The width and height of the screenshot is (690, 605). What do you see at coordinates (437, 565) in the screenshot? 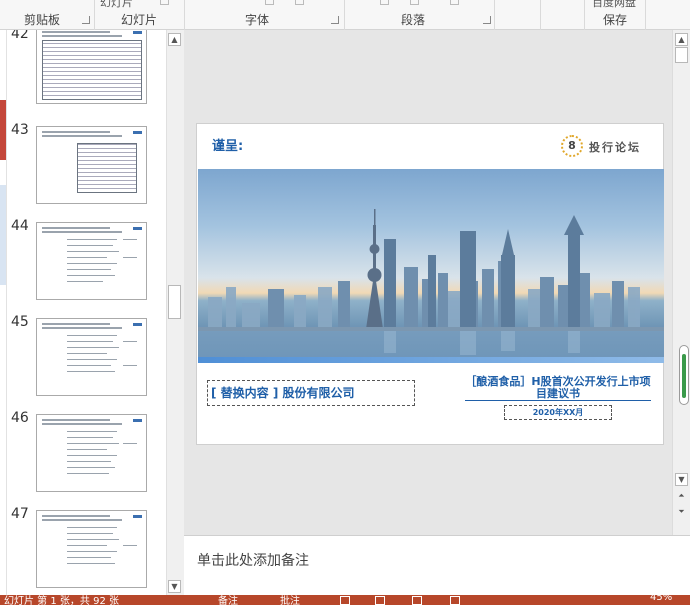
I see `notes-pane: 单击此处添加备注` at bounding box center [437, 565].